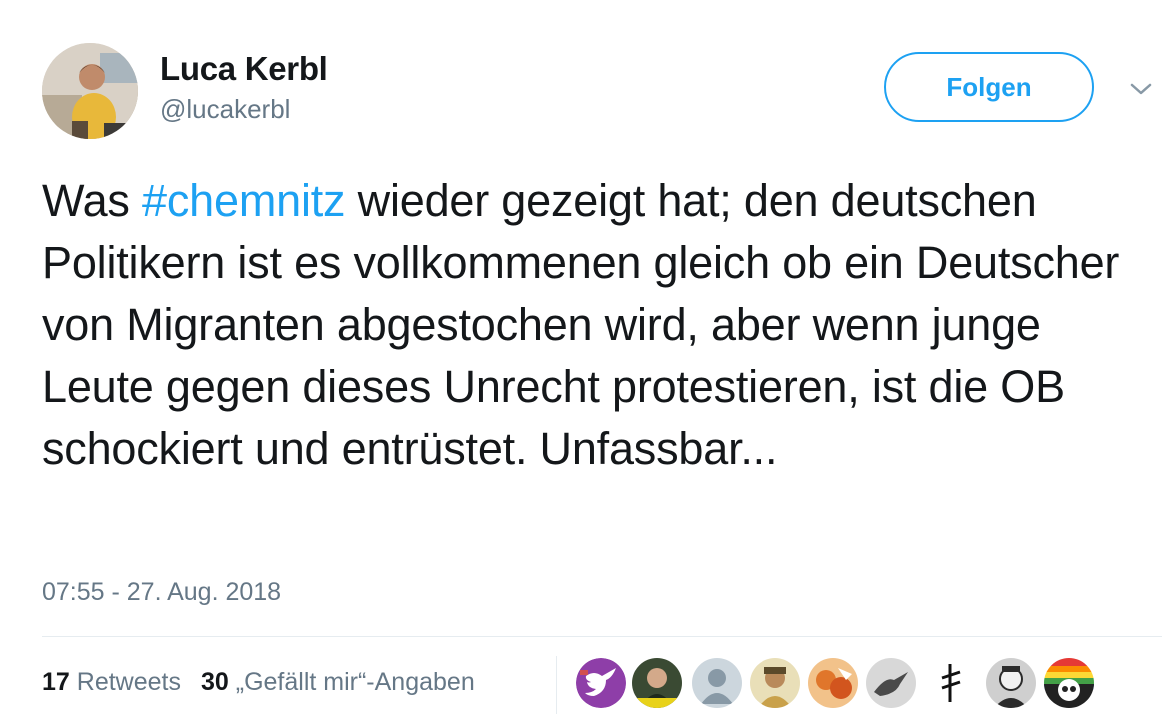 The image size is (1176, 724). Describe the element at coordinates (161, 592) in the screenshot. I see `tweet-timestamp: 07:55 - 27. Aug. 2018` at that location.